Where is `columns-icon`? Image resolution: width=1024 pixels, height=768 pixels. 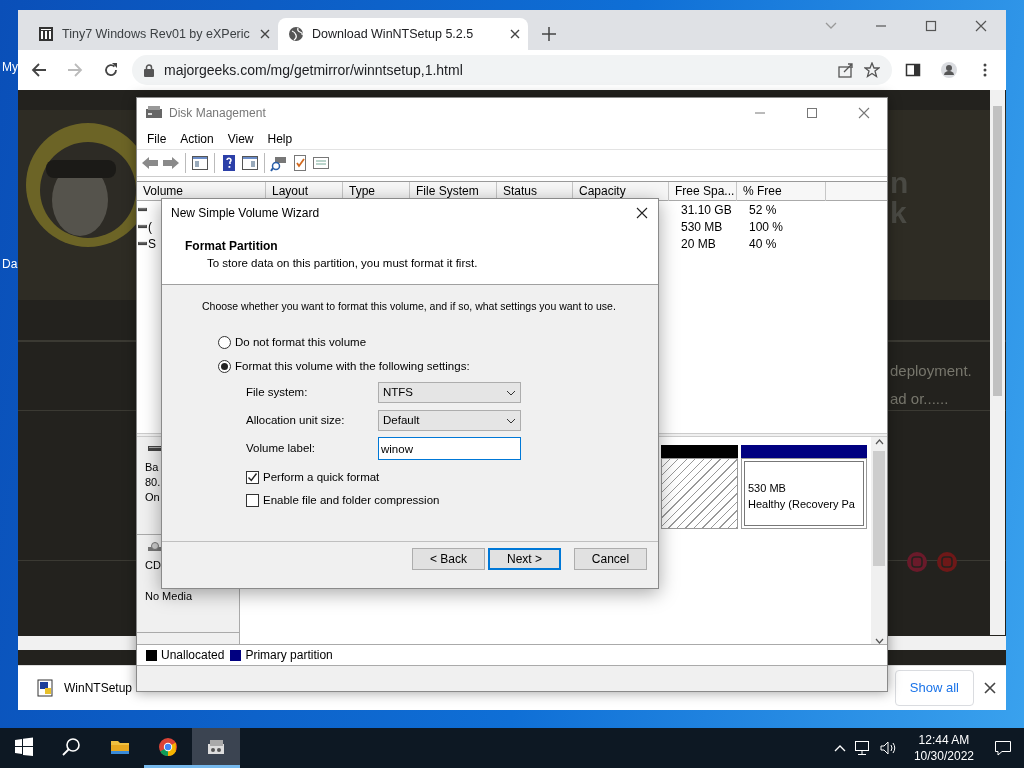
columns-icon is located at coordinates (46, 34).